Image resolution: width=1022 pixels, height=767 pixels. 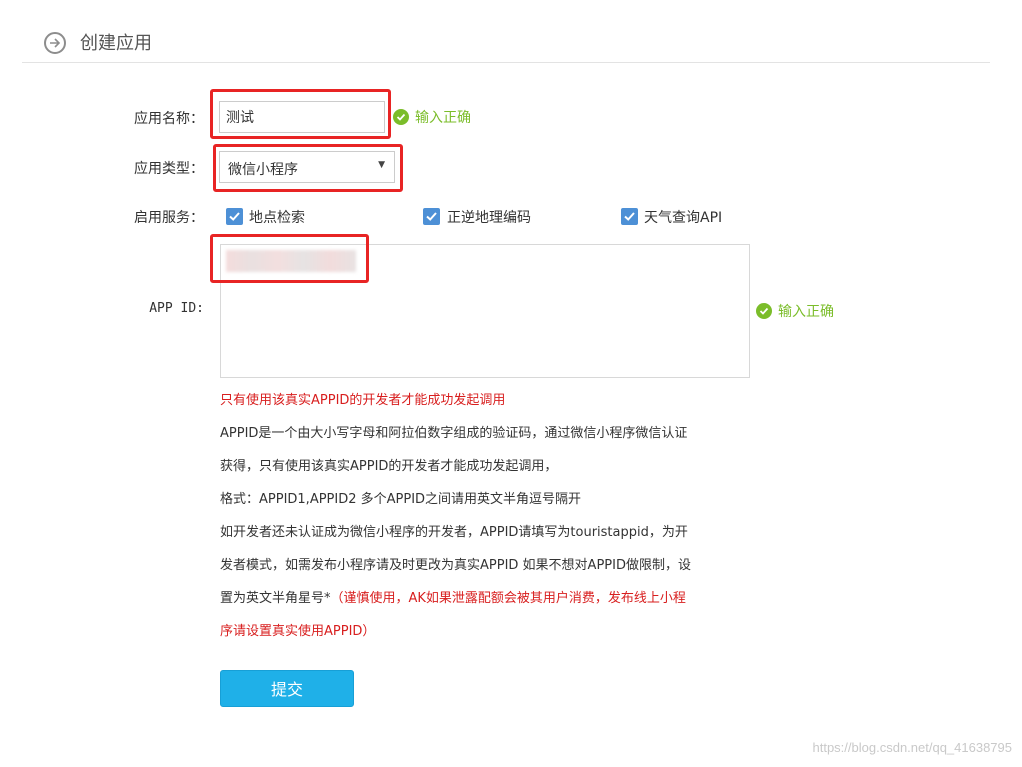 What do you see at coordinates (55, 43) in the screenshot?
I see `arrow-right-circle-icon` at bounding box center [55, 43].